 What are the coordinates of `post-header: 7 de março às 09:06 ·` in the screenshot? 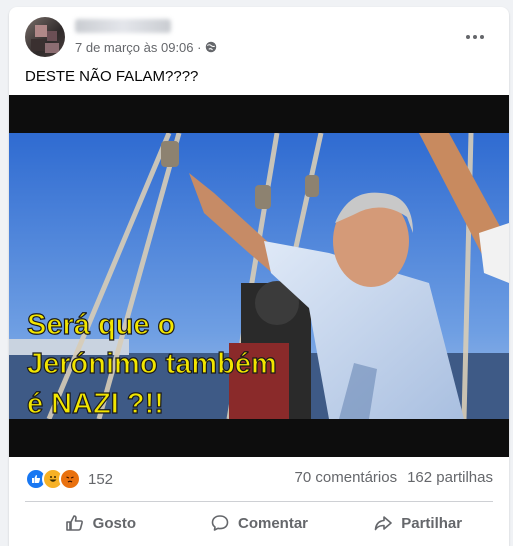 It's located at (259, 37).